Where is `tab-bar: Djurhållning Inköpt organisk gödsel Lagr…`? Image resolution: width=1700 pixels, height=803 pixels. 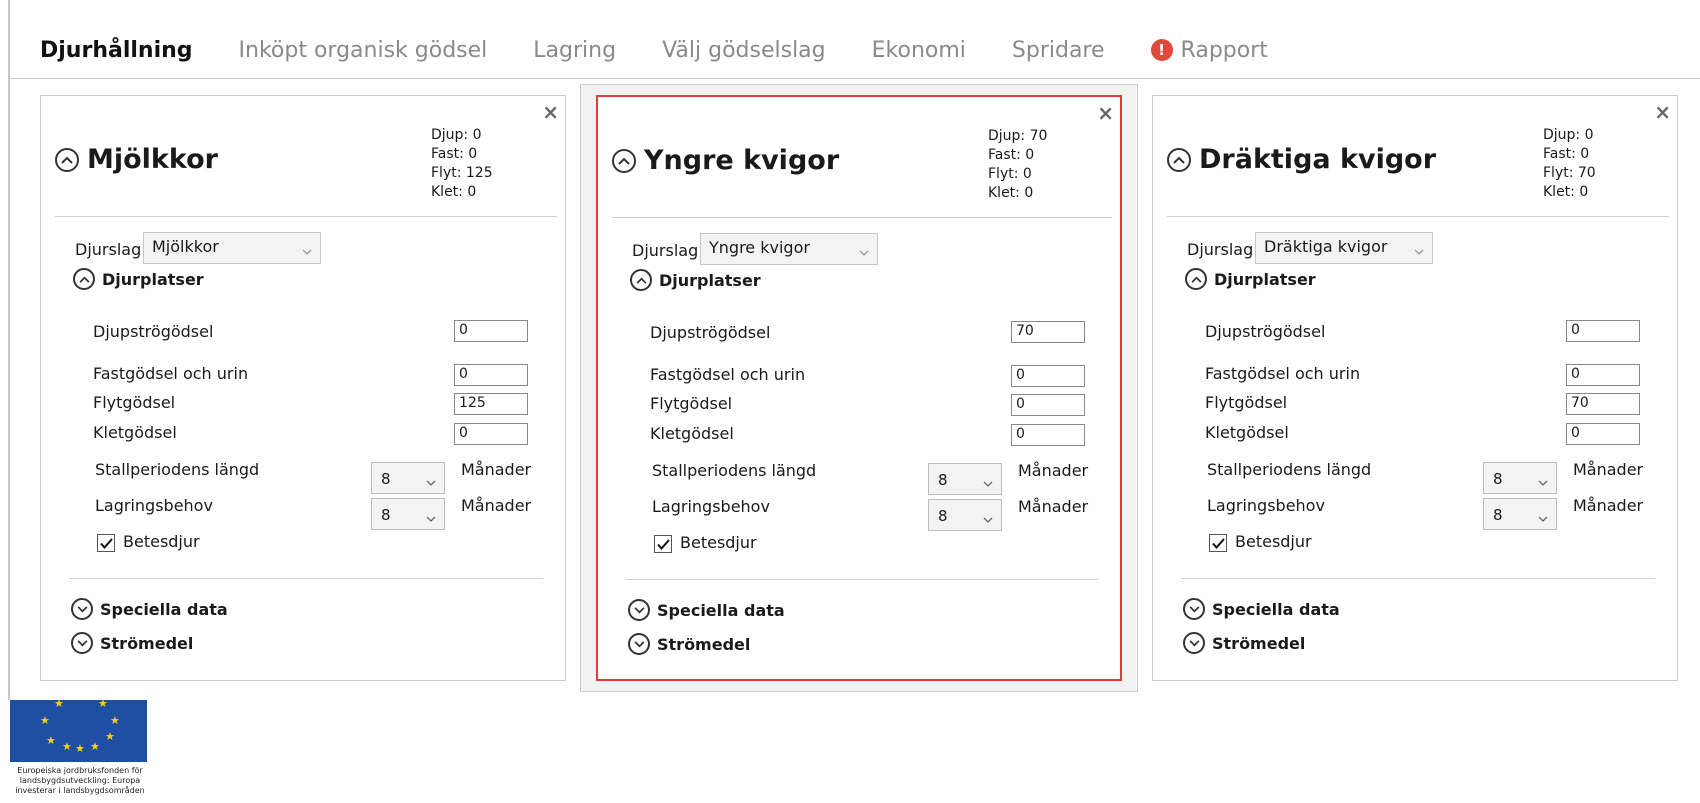
tab-bar: Djurhållning Inköpt organisk gödsel Lagr… is located at coordinates (677, 50).